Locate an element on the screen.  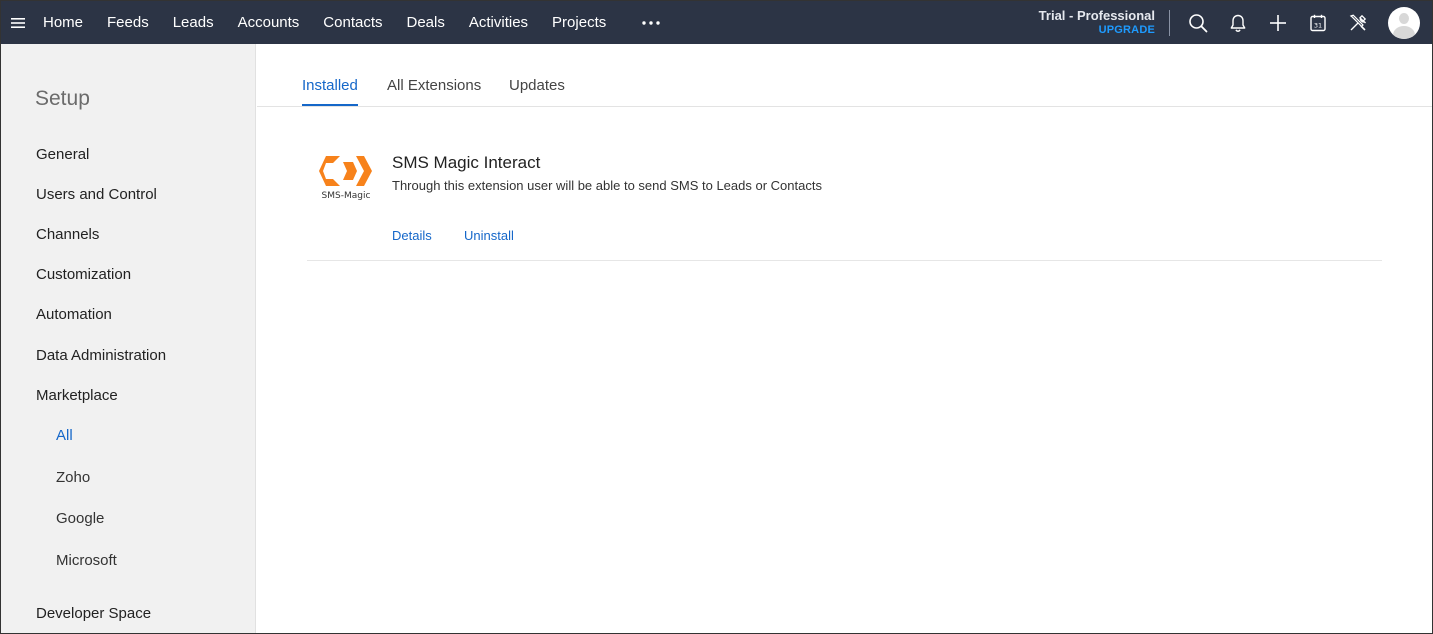
sidebar-subitem-microsoft: Microsoft is located at coordinates (86, 560).